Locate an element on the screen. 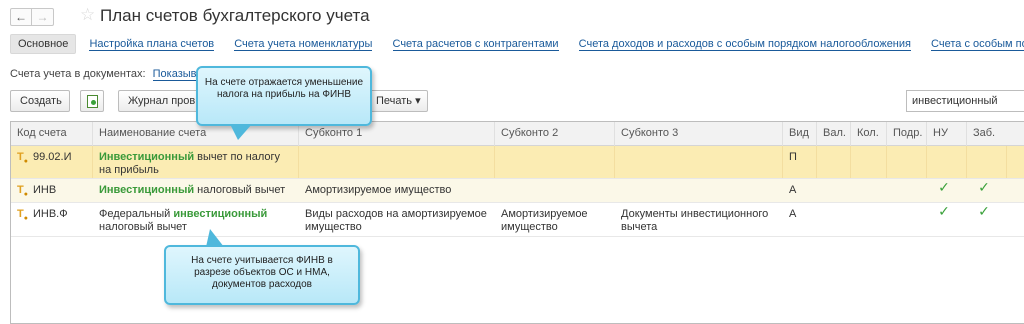  header-currency: Вал. is located at coordinates (834, 134).